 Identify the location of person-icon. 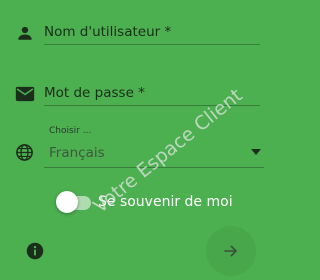
(25, 33).